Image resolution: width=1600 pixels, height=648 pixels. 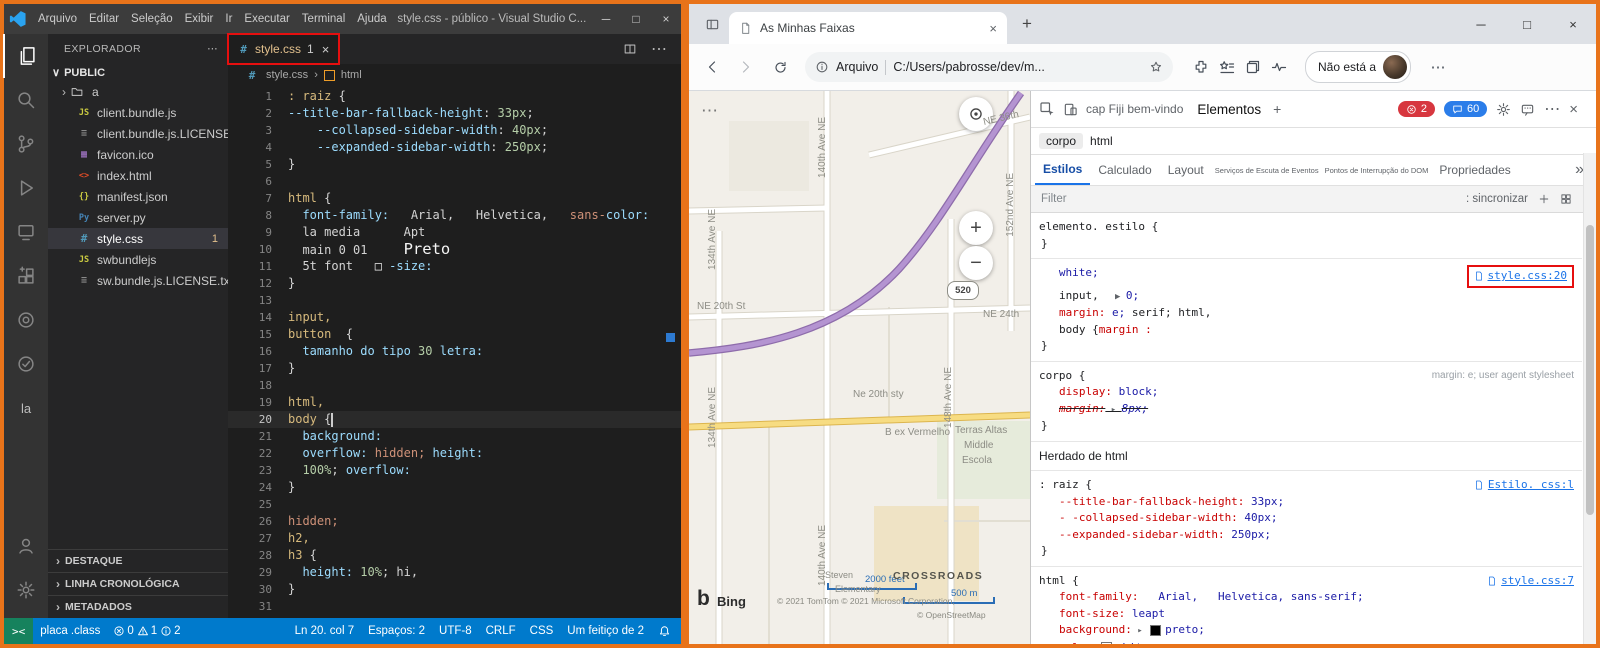 What do you see at coordinates (1253, 67) in the screenshot?
I see `collections-icon` at bounding box center [1253, 67].